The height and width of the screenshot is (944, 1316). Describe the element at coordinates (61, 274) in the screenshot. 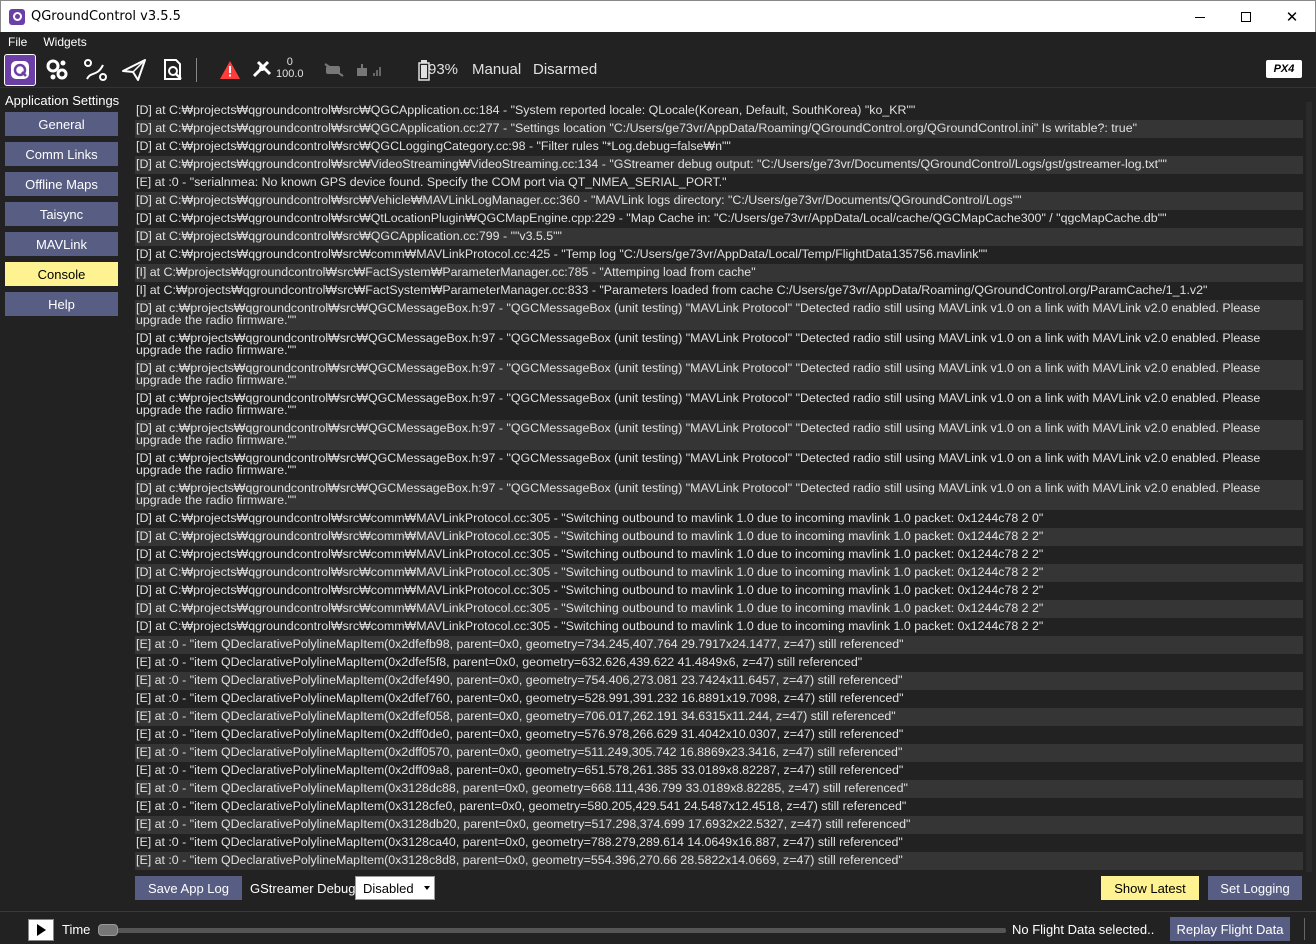

I see `sidebar-item-console: Console` at that location.